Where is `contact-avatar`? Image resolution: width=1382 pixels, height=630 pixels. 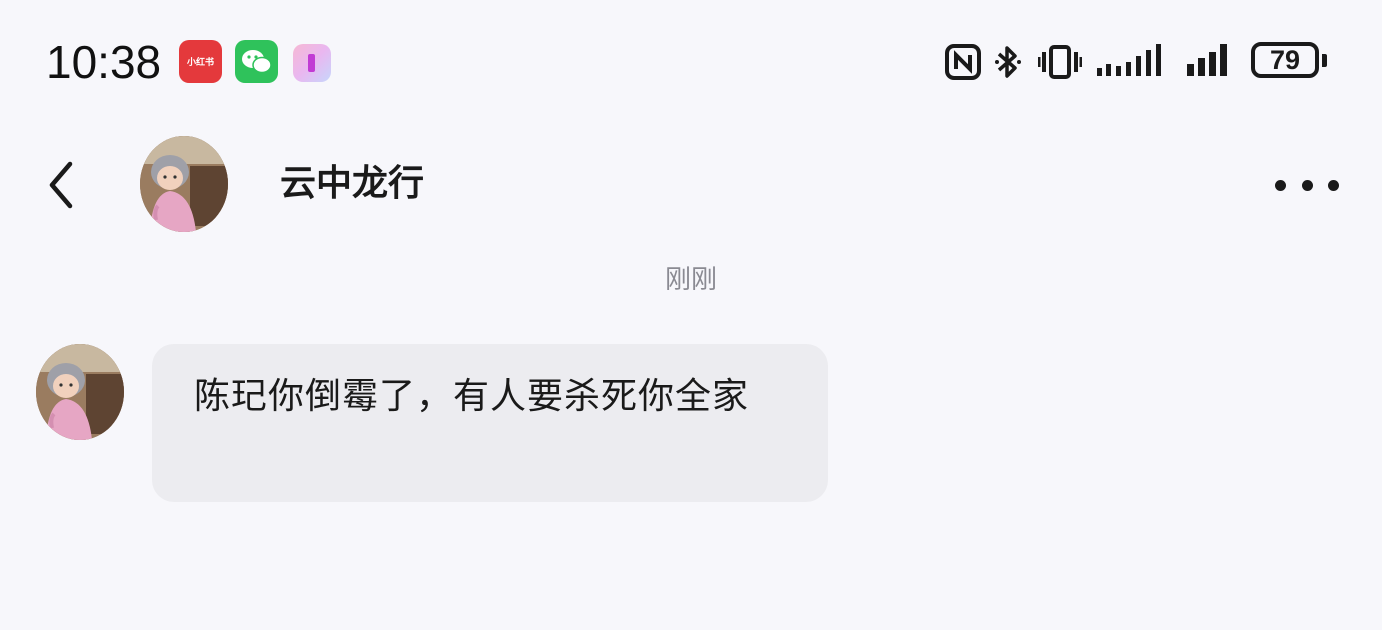
contact-avatar is located at coordinates (184, 184).